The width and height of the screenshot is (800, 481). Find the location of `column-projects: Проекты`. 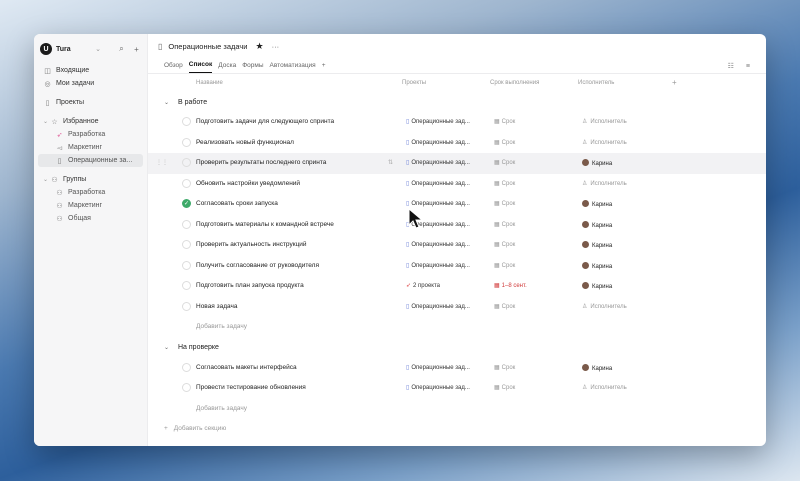

column-projects: Проекты is located at coordinates (414, 83).